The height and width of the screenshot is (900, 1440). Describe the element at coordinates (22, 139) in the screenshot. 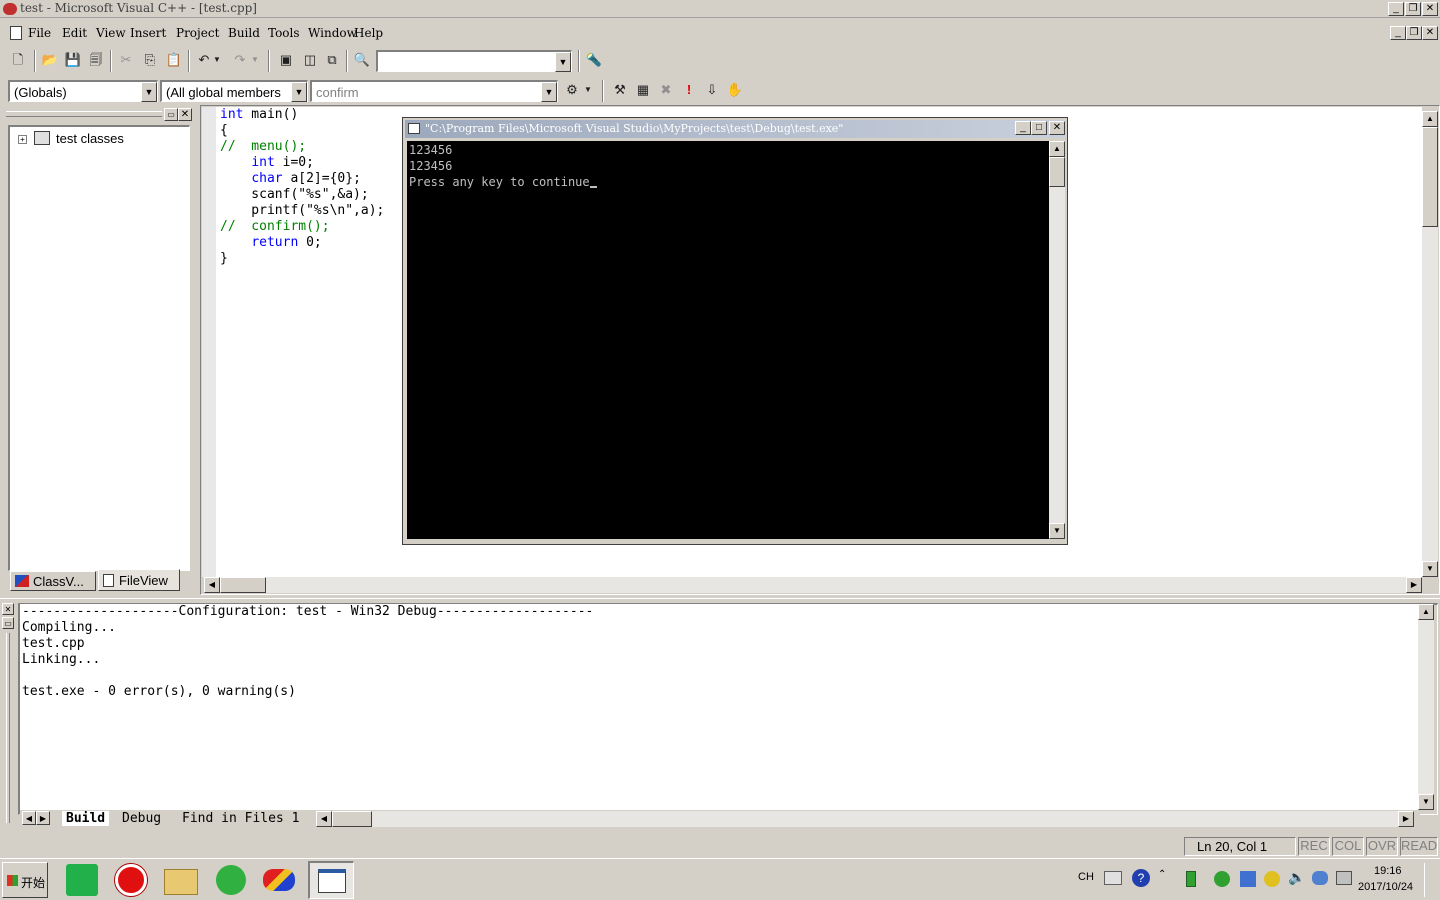

I see `expand-icon: +` at that location.